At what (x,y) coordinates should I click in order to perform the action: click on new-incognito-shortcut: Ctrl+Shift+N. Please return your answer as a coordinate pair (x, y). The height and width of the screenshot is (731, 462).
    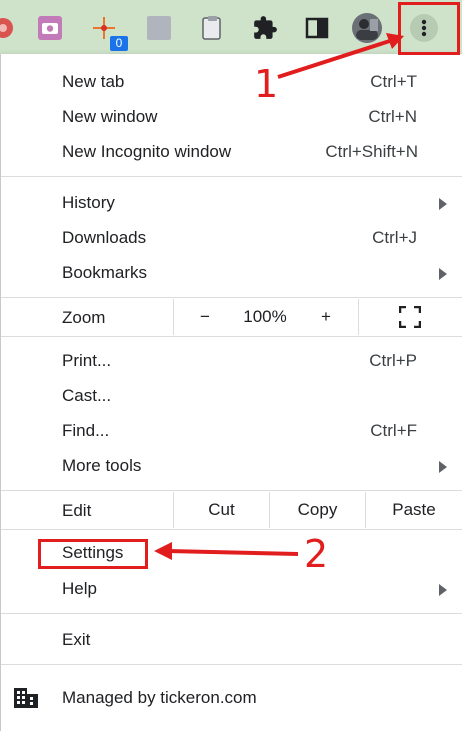
    Looking at the image, I should click on (371, 151).